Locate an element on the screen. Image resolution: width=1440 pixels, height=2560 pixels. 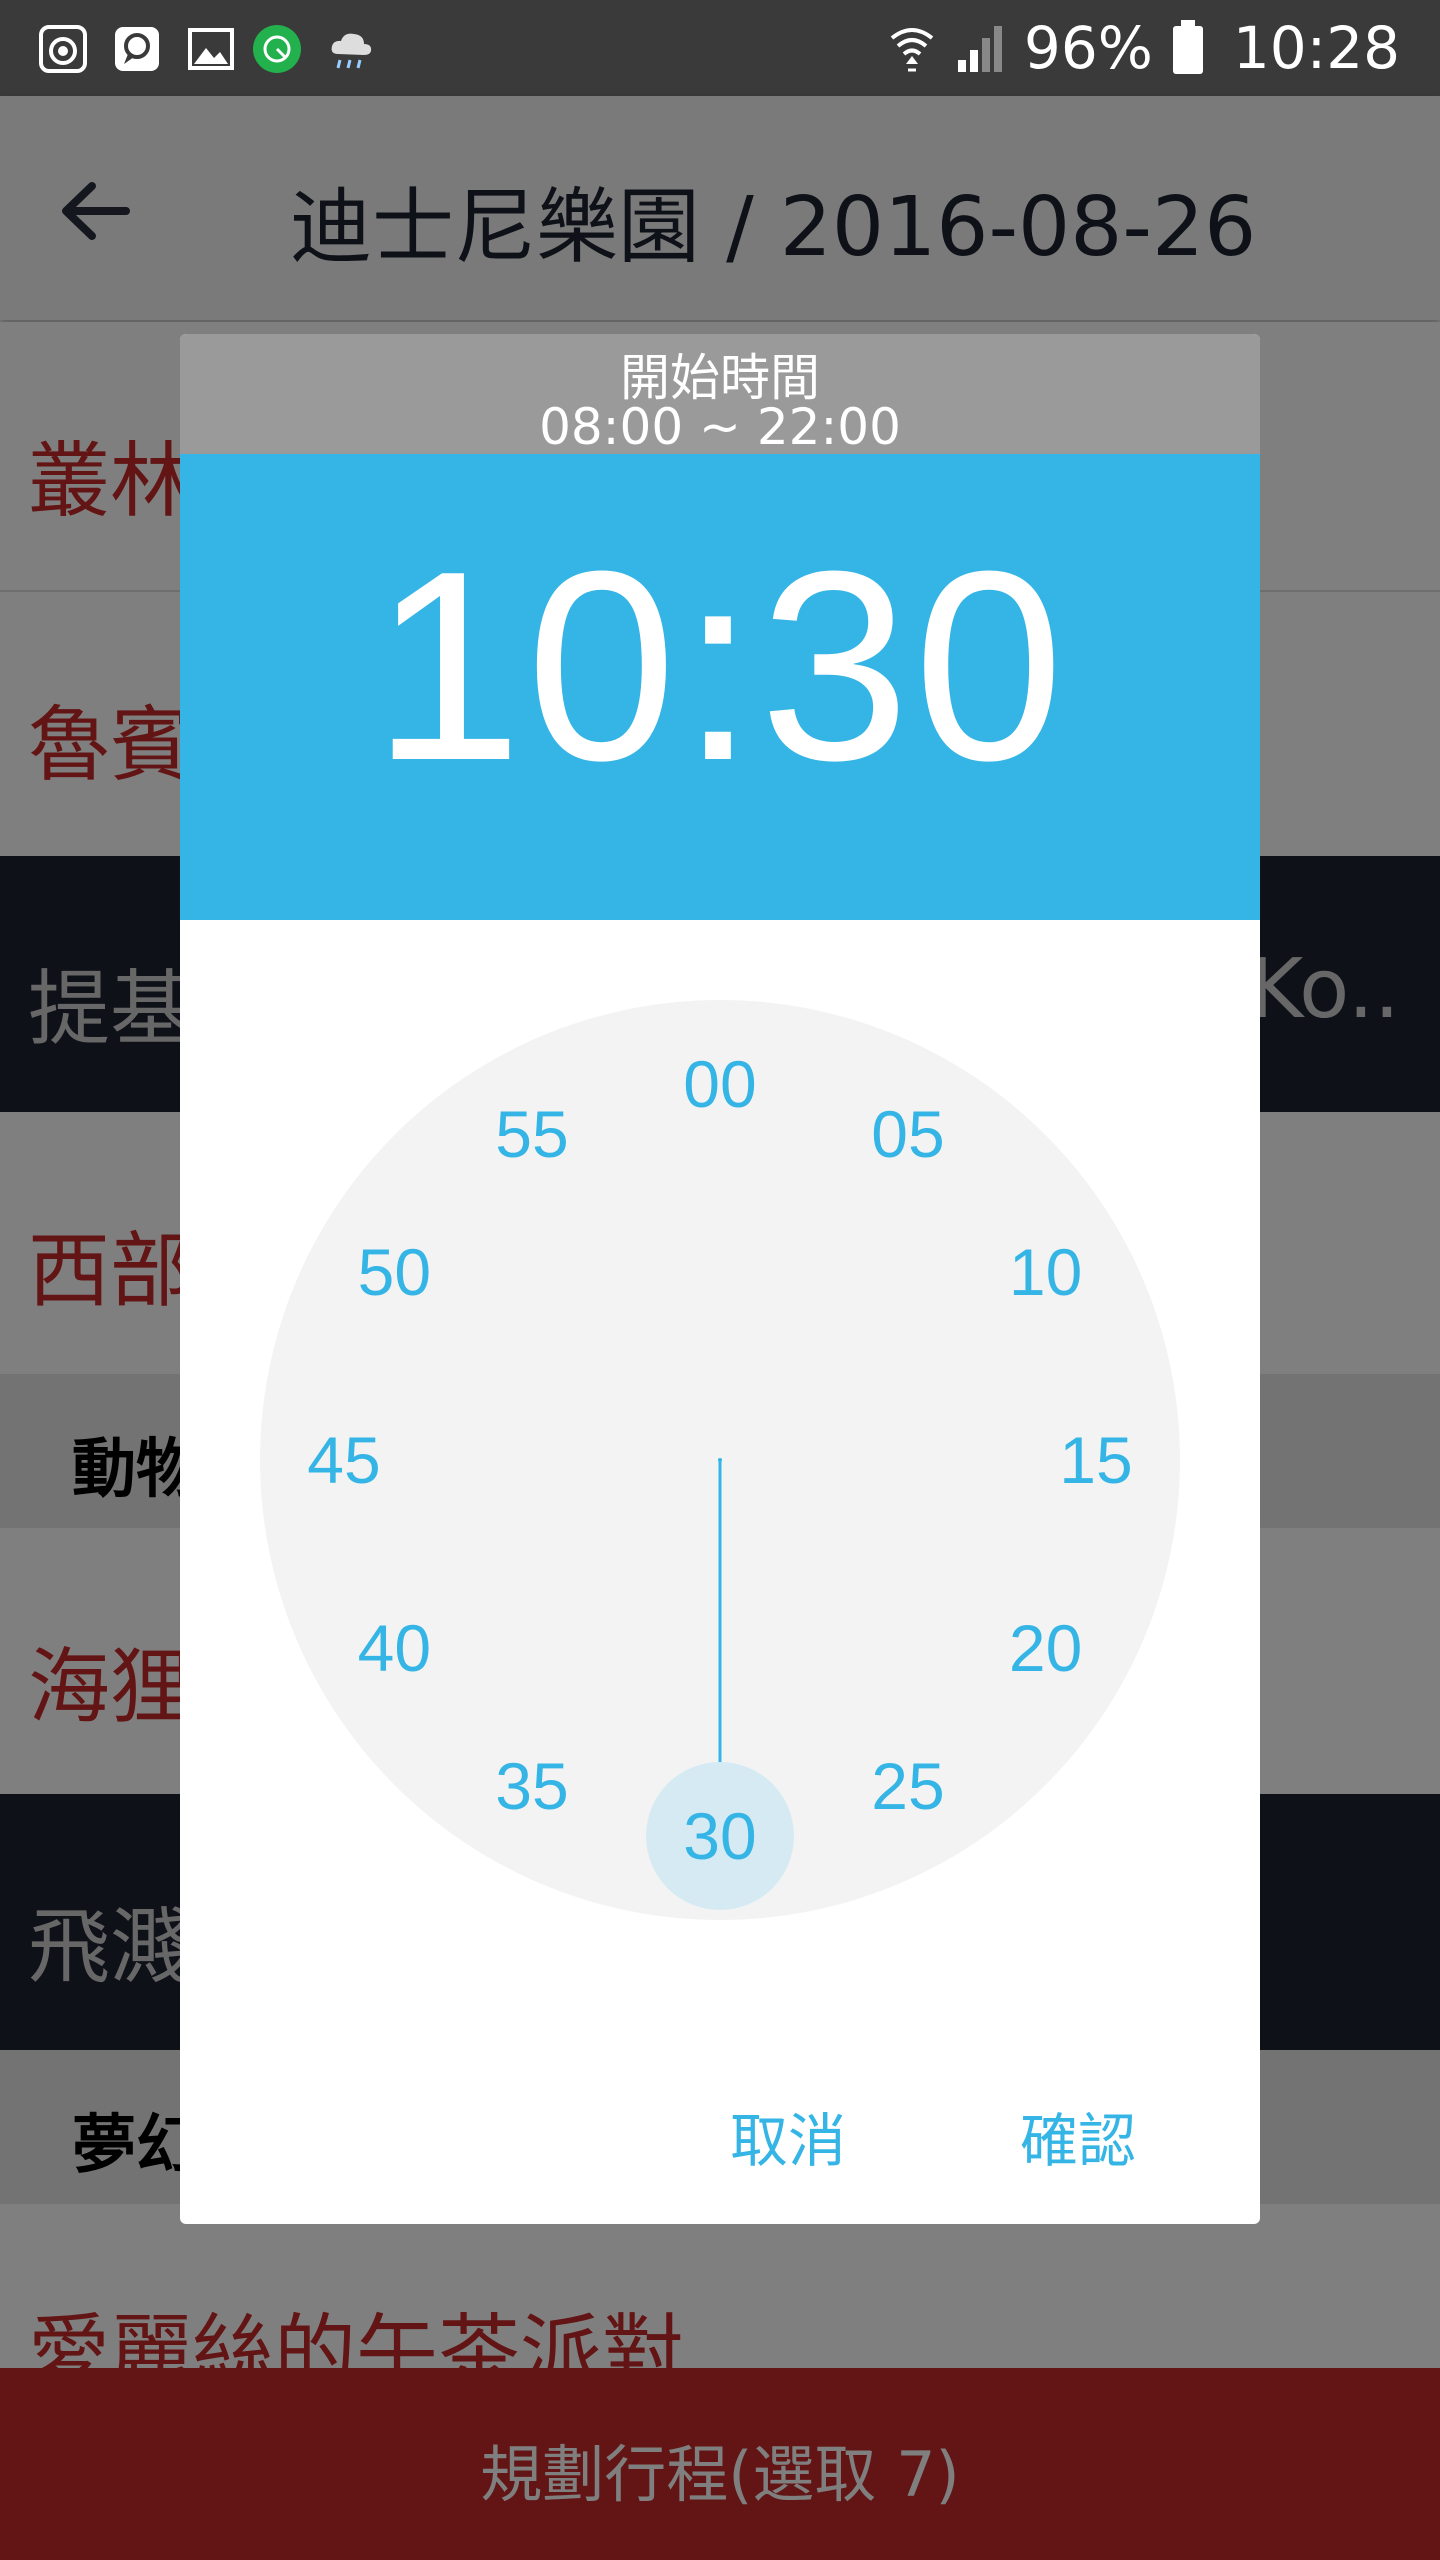
time-display-panel: 10:30 is located at coordinates (720, 687).